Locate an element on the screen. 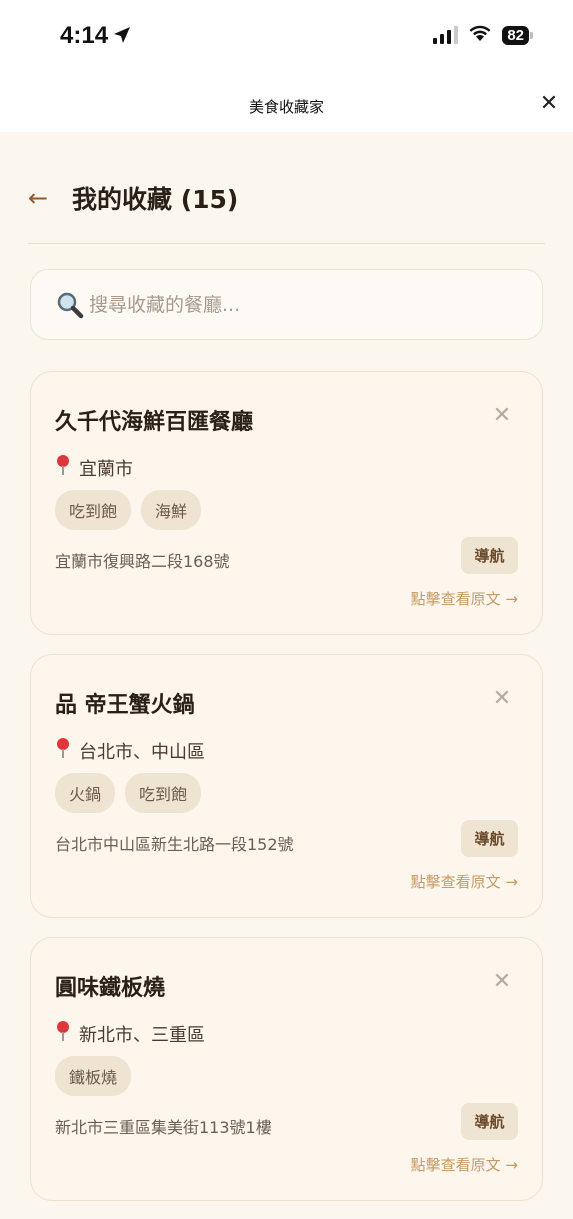 This screenshot has width=573, height=1219. nav-bar: 美食收藏家 ✕ is located at coordinates (286, 102).